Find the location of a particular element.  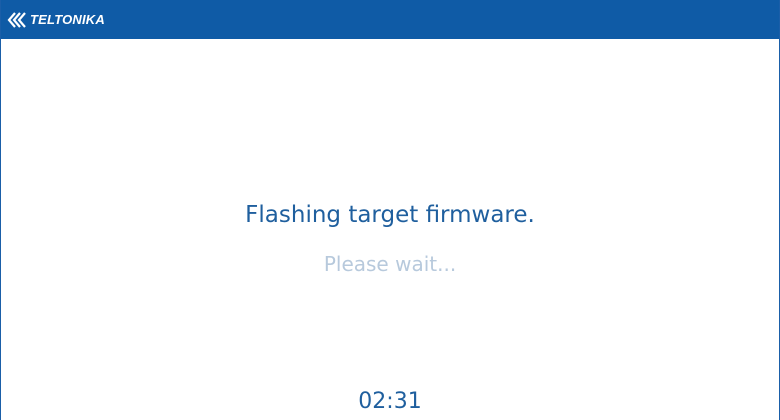

teltonika-chevrons-icon is located at coordinates (18, 19).